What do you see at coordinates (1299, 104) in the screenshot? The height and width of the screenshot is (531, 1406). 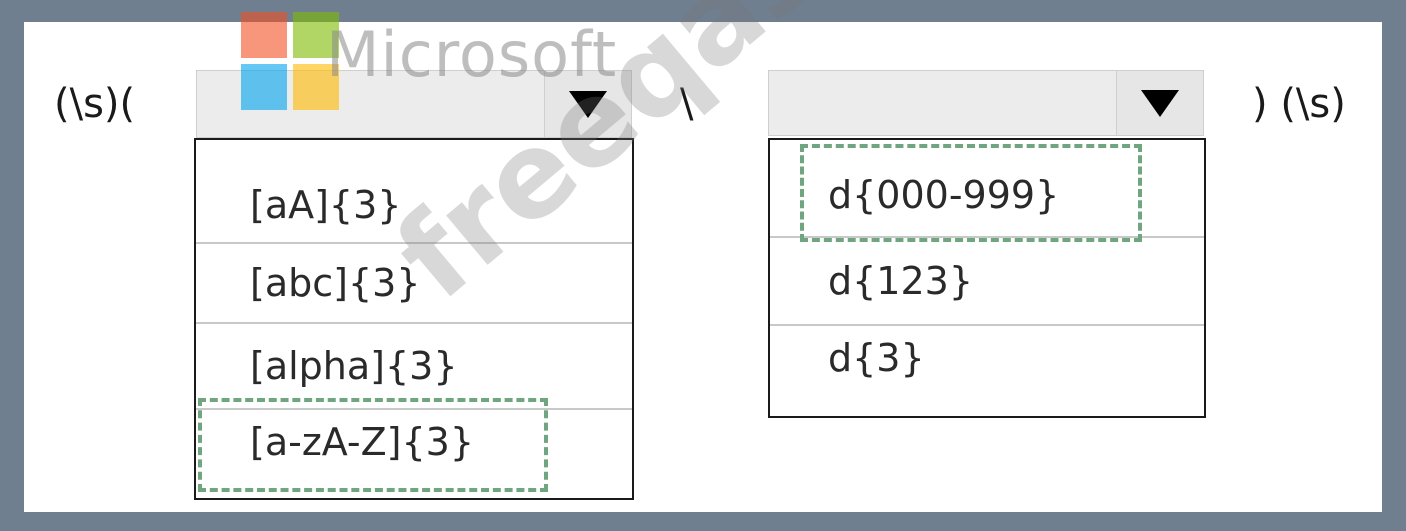 I see `regex-suffix: ) (\s)` at bounding box center [1299, 104].